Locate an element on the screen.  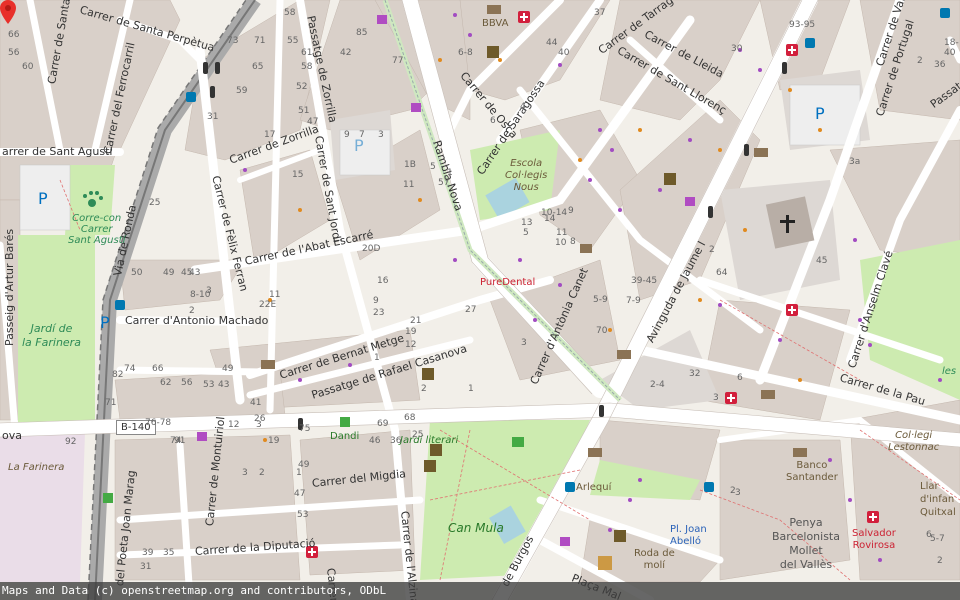
place-jardi-literari: Jardí literari is located at coordinates (429, 440).